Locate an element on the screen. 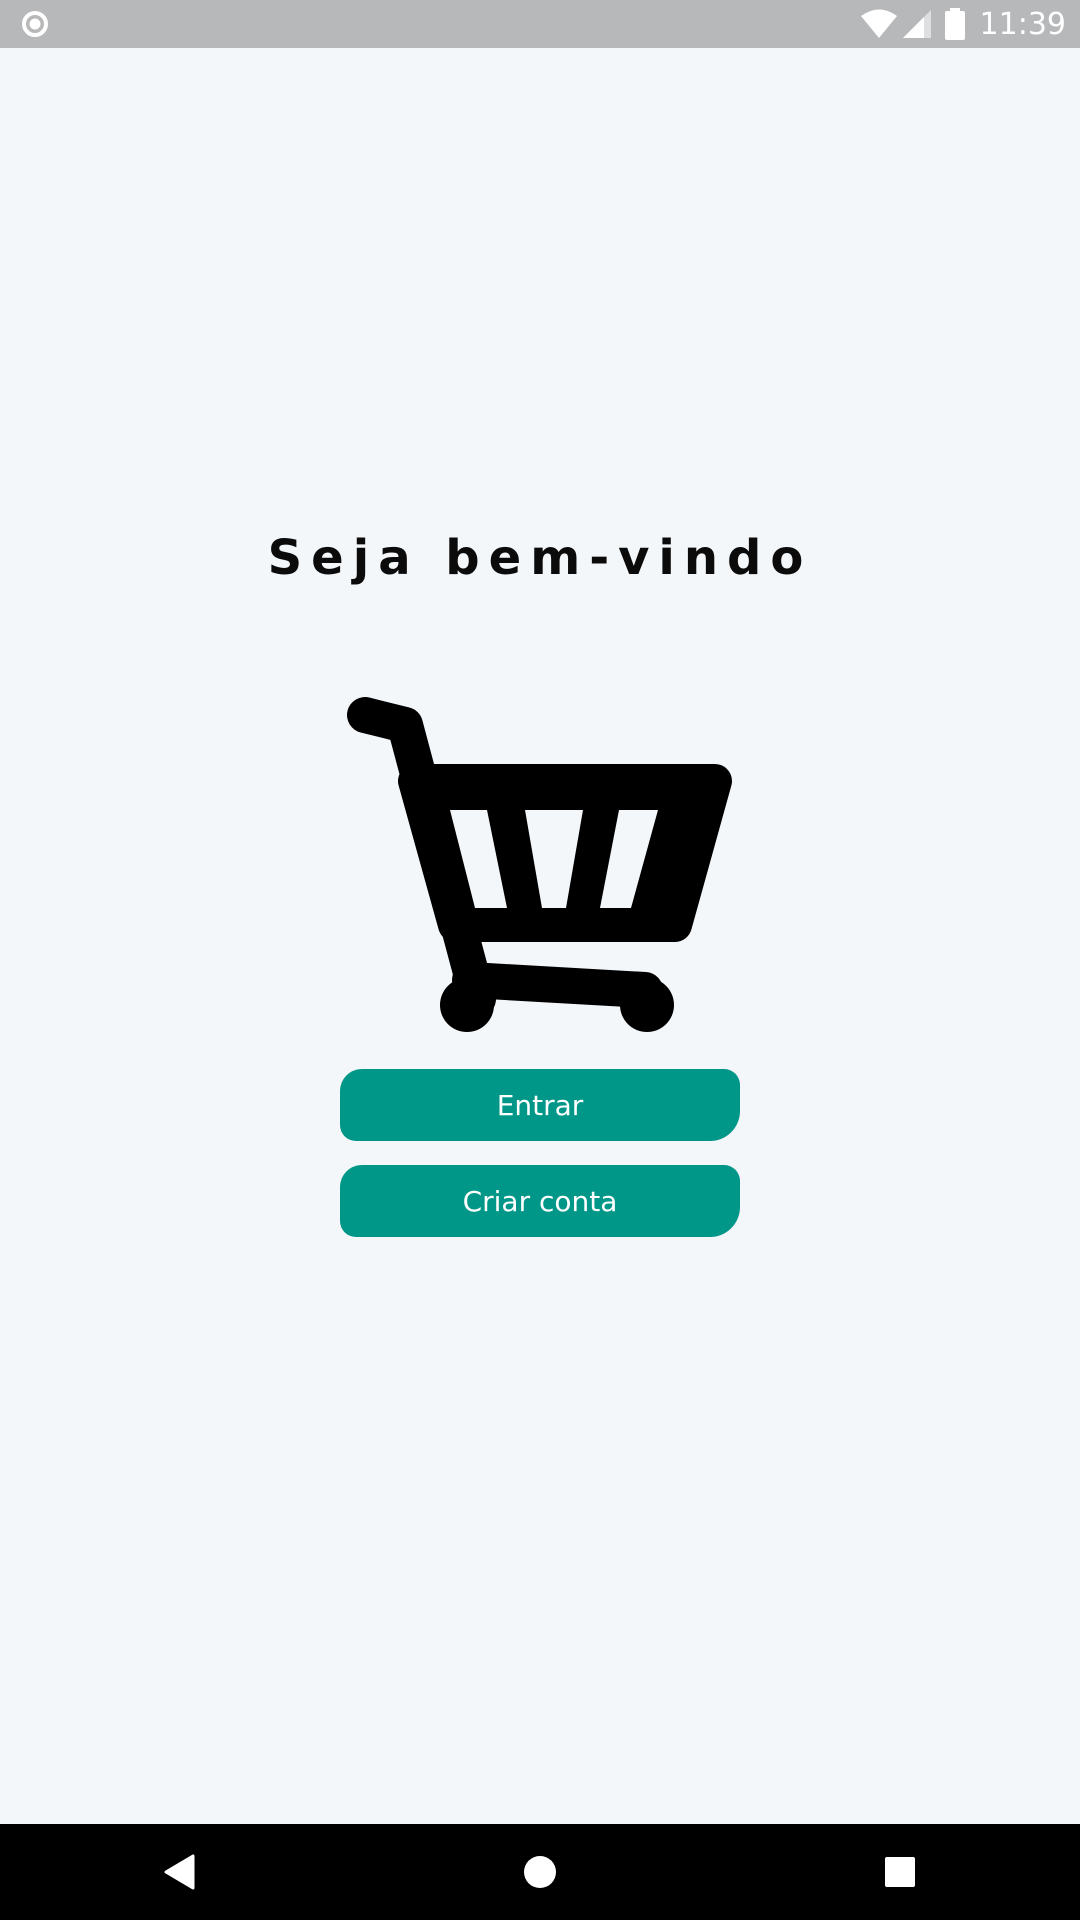  notification-circle-icon is located at coordinates (35, 24).